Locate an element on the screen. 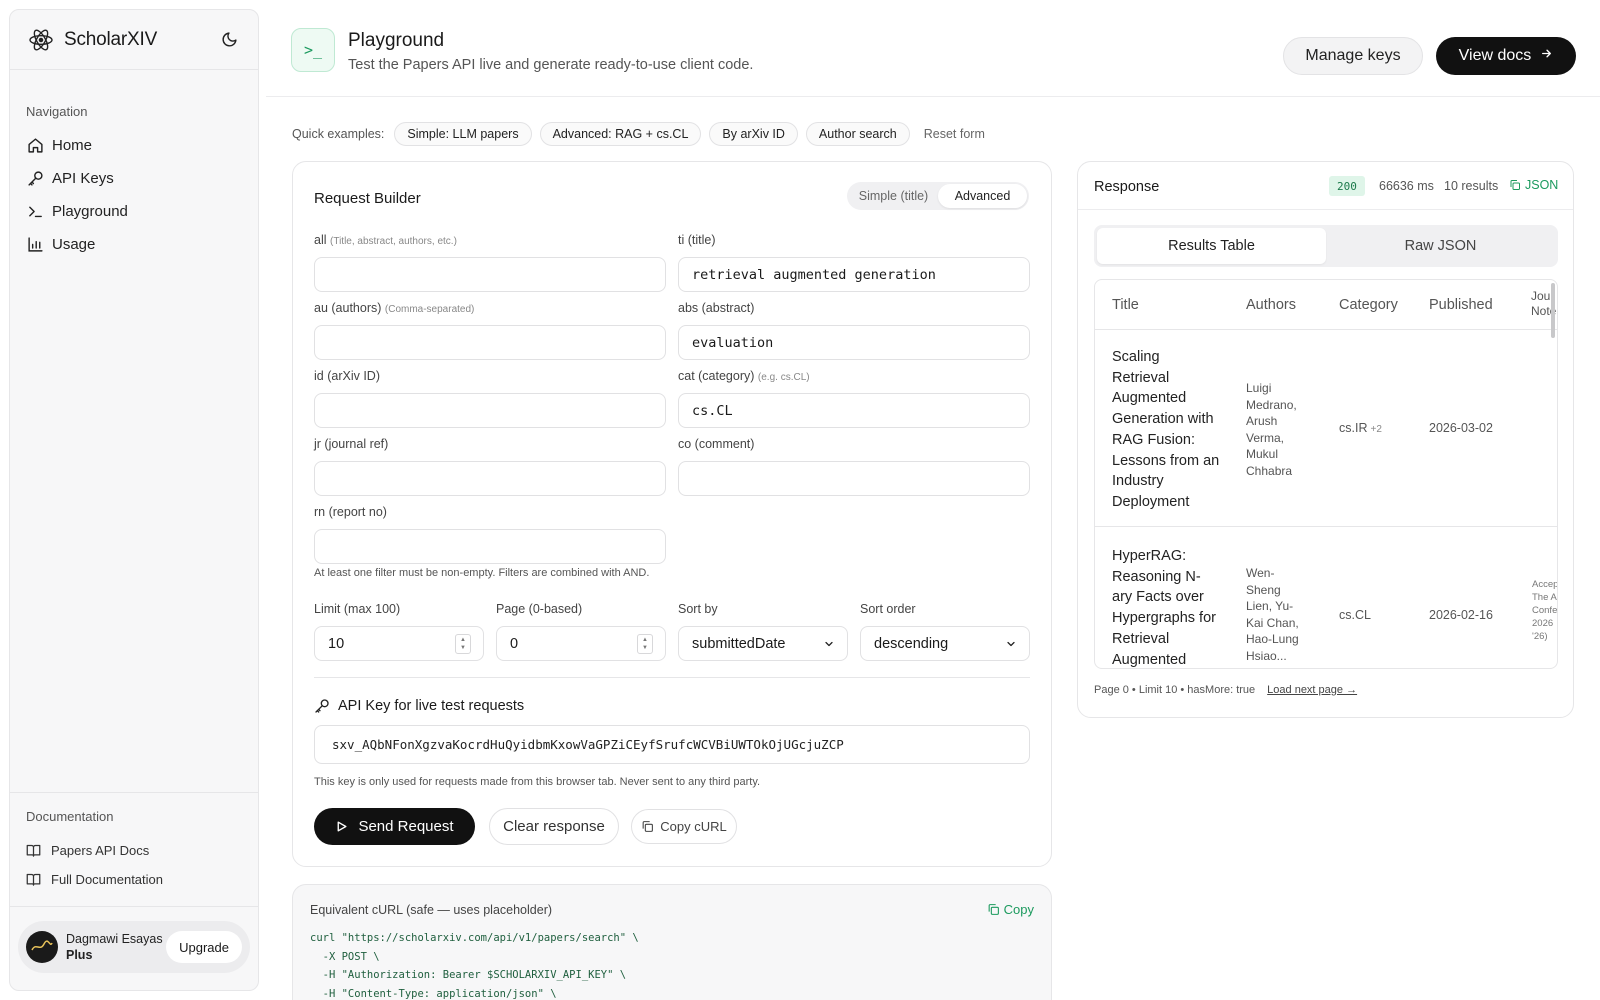 This screenshot has width=1600, height=1000. field-label: au (authors) is located at coordinates (348, 308).